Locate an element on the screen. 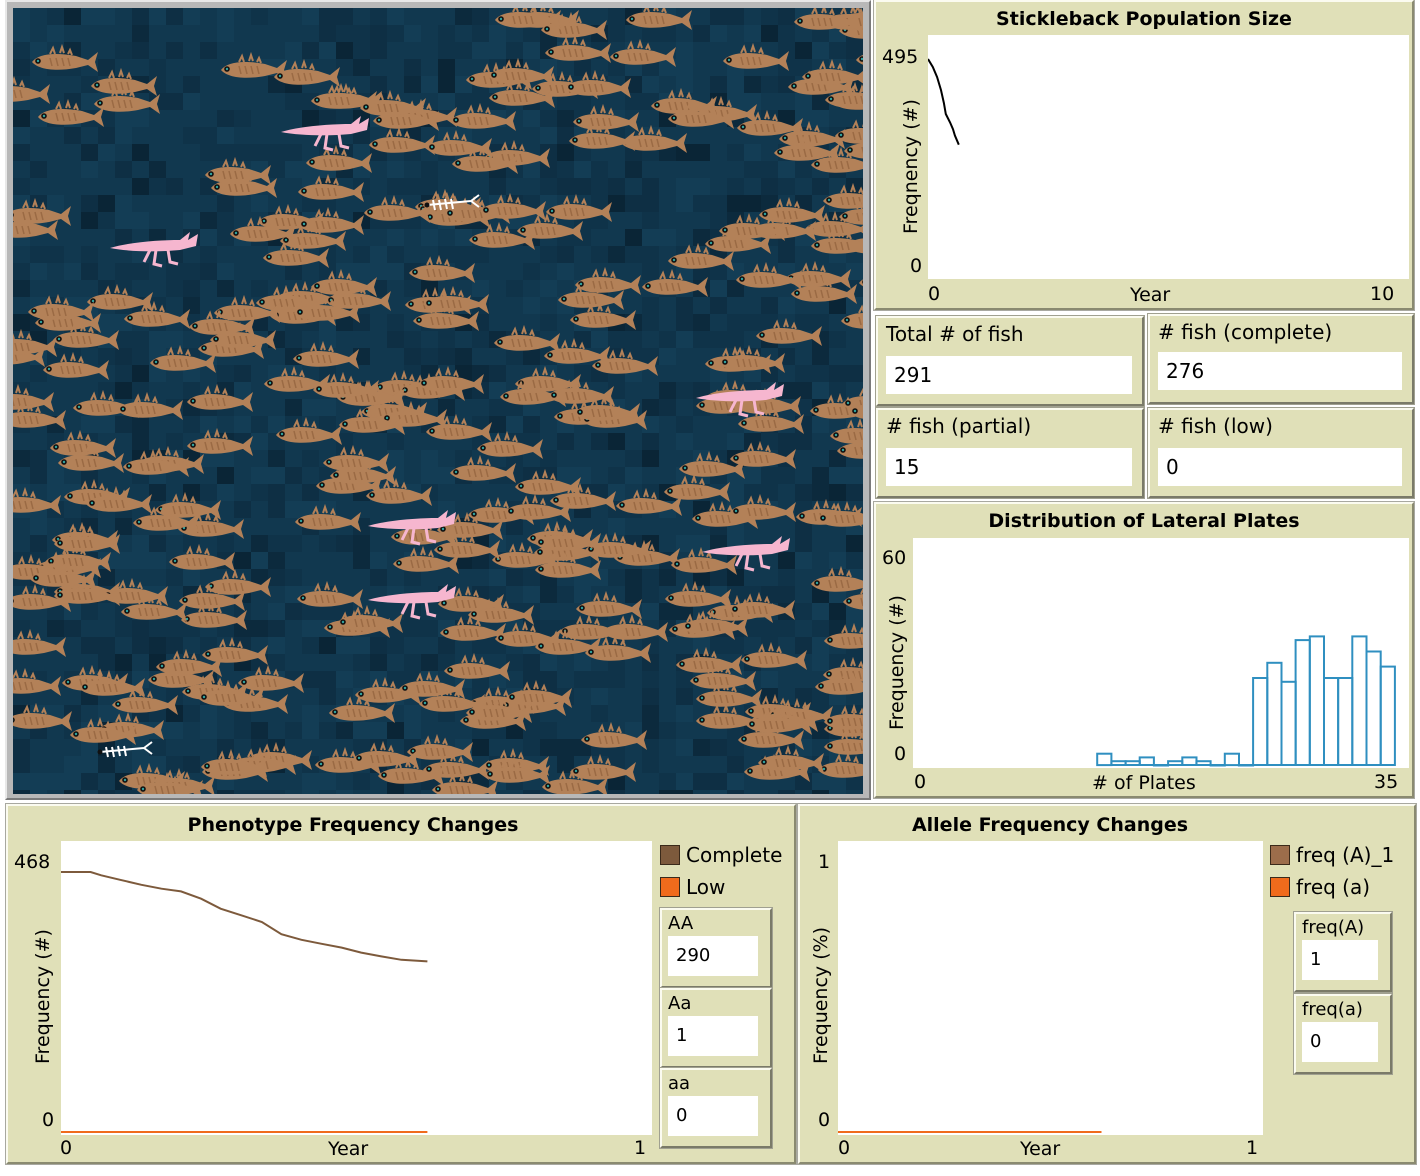  monitor-value: 291 is located at coordinates (1009, 375).